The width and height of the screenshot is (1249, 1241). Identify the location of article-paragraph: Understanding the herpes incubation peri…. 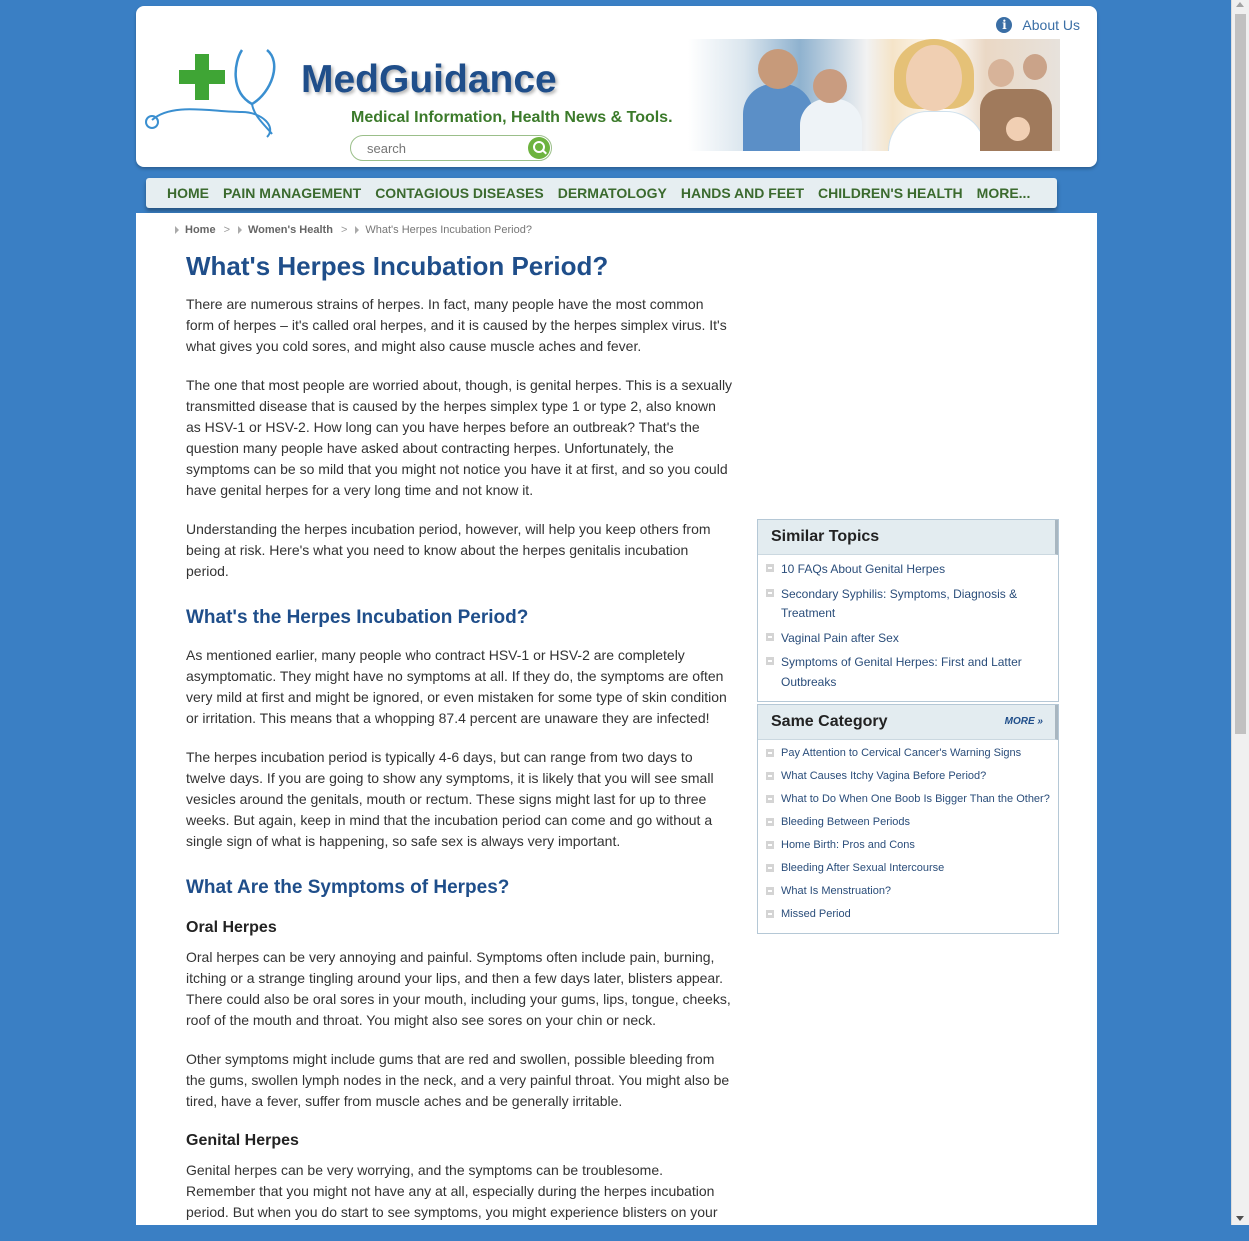
(448, 550).